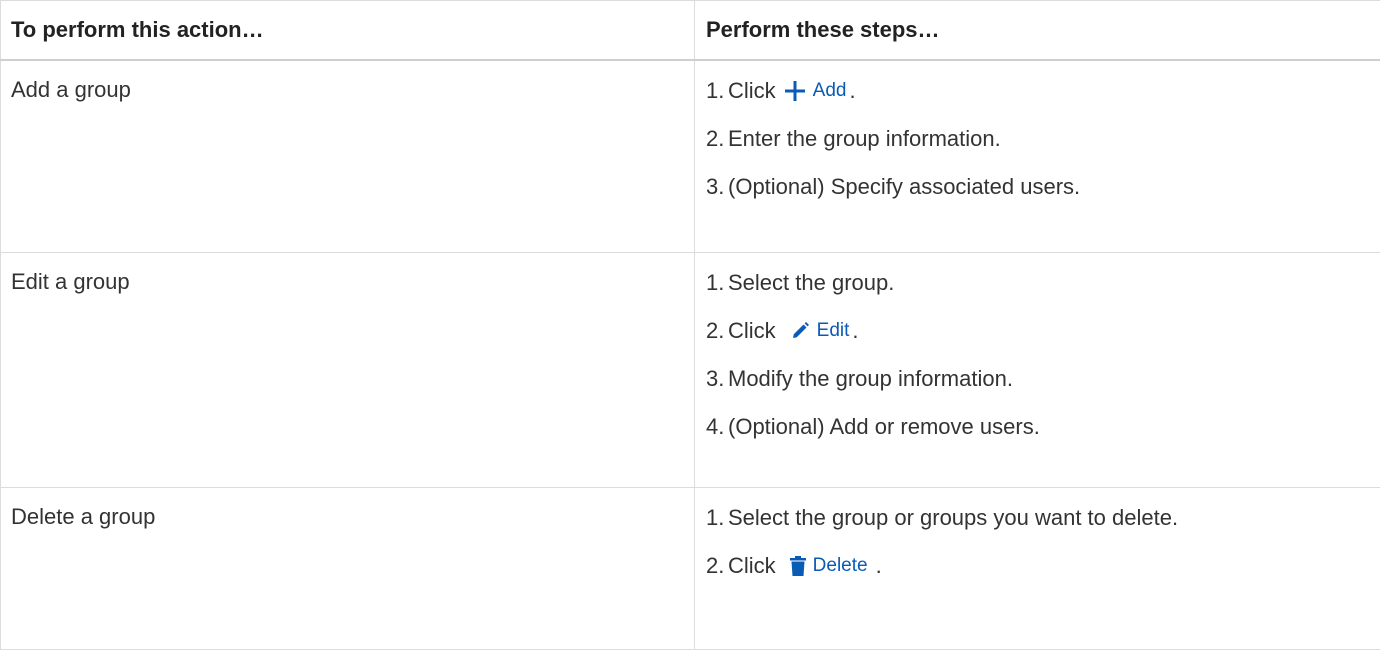 This screenshot has height=650, width=1380. Describe the element at coordinates (1043, 139) in the screenshot. I see `step-item: 2. Enter the group information.` at that location.